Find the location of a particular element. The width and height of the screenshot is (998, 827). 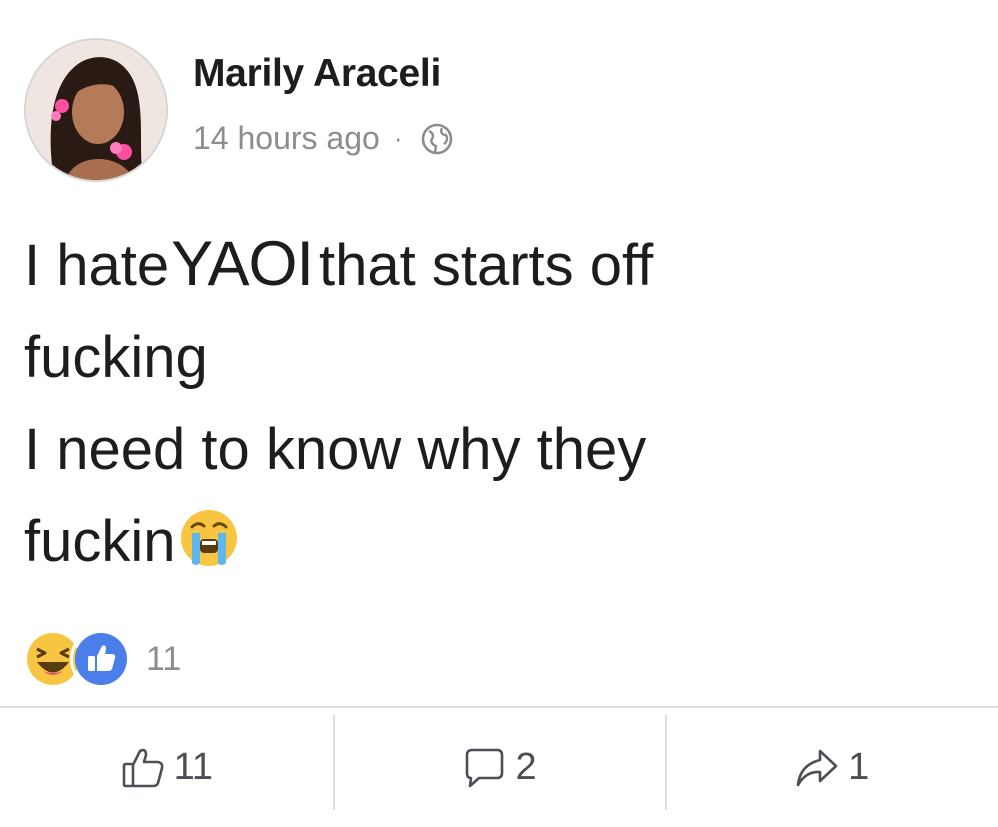

thumbs-up-icon is located at coordinates (101, 659).